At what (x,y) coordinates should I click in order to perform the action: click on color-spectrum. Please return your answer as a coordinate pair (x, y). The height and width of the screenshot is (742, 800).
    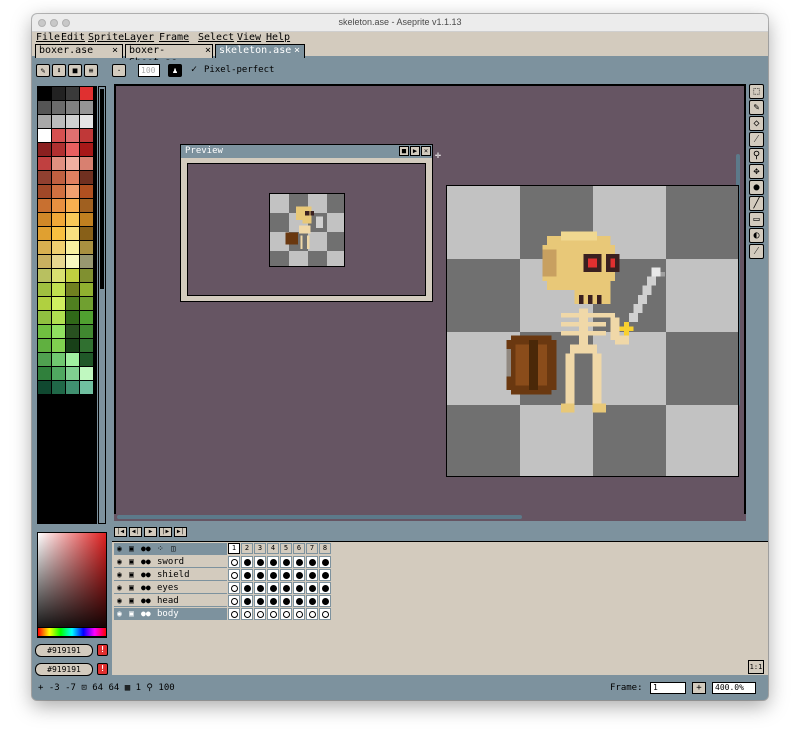
    Looking at the image, I should click on (72, 585).